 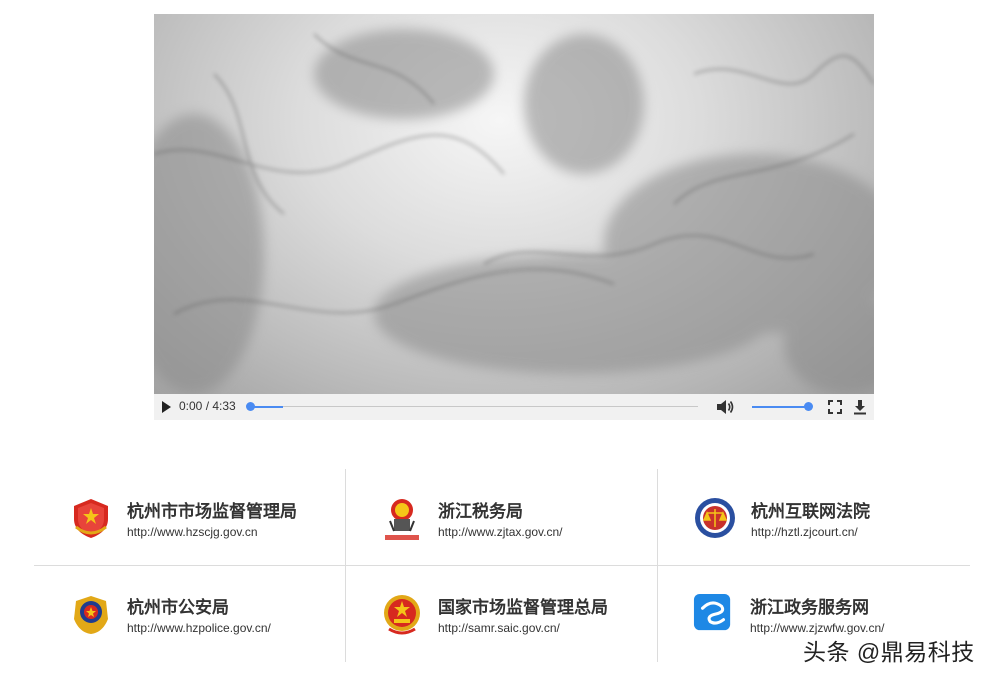 I want to click on total-time: 4:33, so click(x=224, y=406).